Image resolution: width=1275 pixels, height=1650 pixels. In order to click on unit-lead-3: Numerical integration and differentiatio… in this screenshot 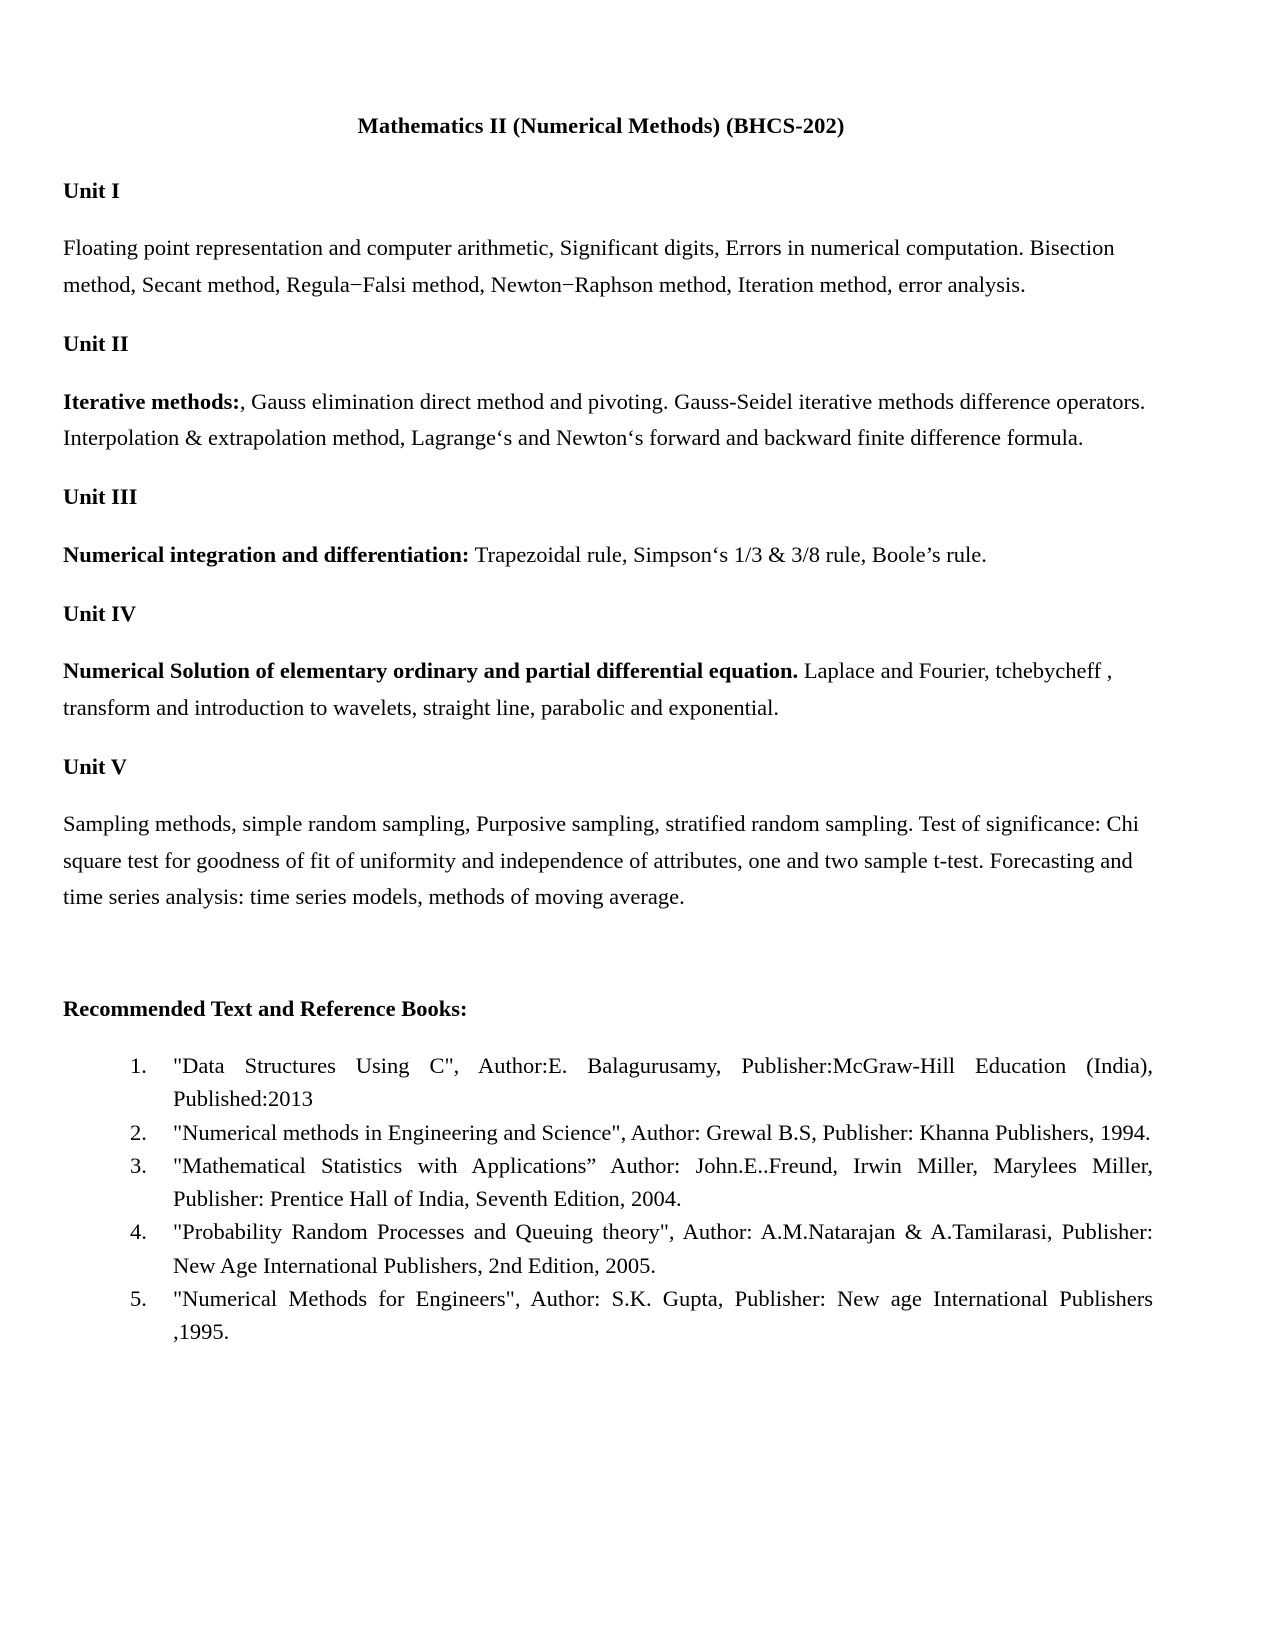, I will do `click(266, 554)`.